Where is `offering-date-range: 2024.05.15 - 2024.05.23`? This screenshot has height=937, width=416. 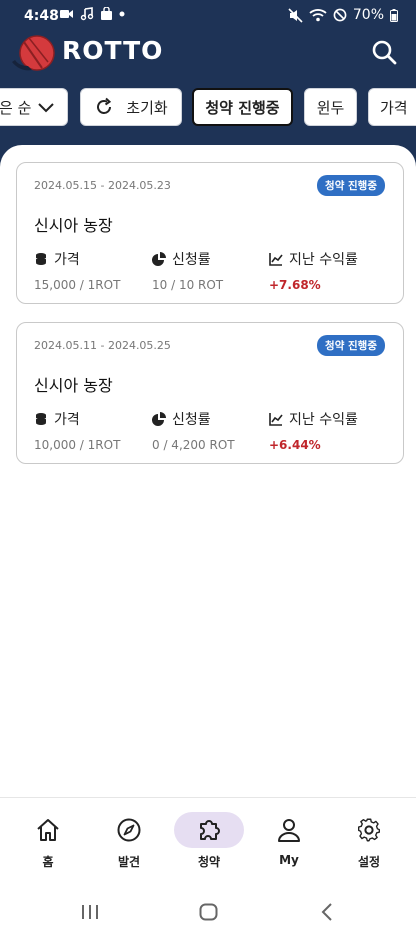 offering-date-range: 2024.05.15 - 2024.05.23 is located at coordinates (102, 185).